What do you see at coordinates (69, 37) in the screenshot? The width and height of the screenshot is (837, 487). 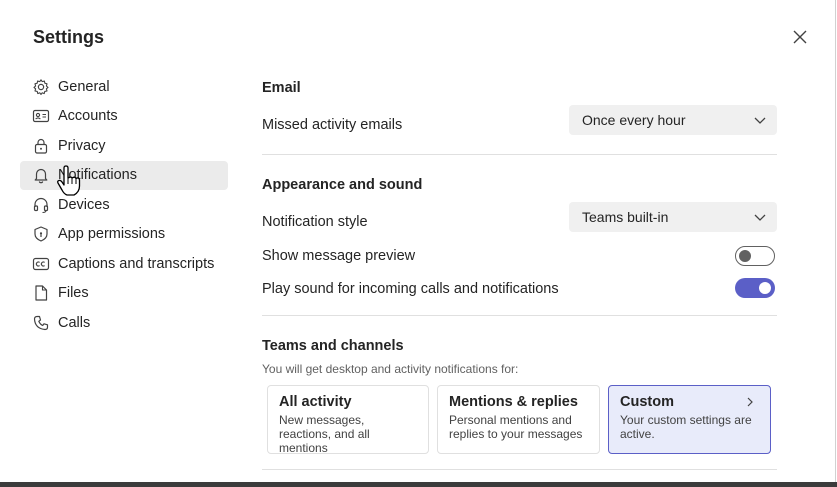 I see `dialog-title: Settings` at bounding box center [69, 37].